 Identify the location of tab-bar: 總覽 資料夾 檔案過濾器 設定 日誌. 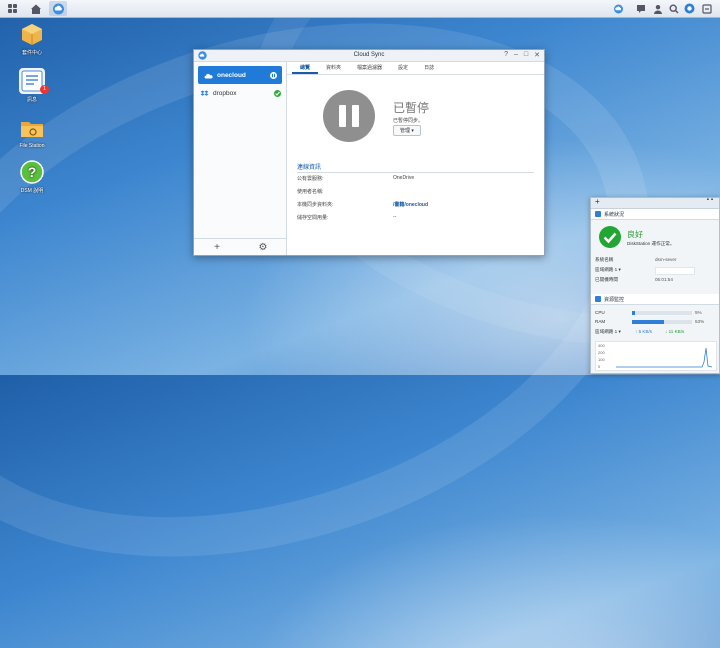
(415, 68).